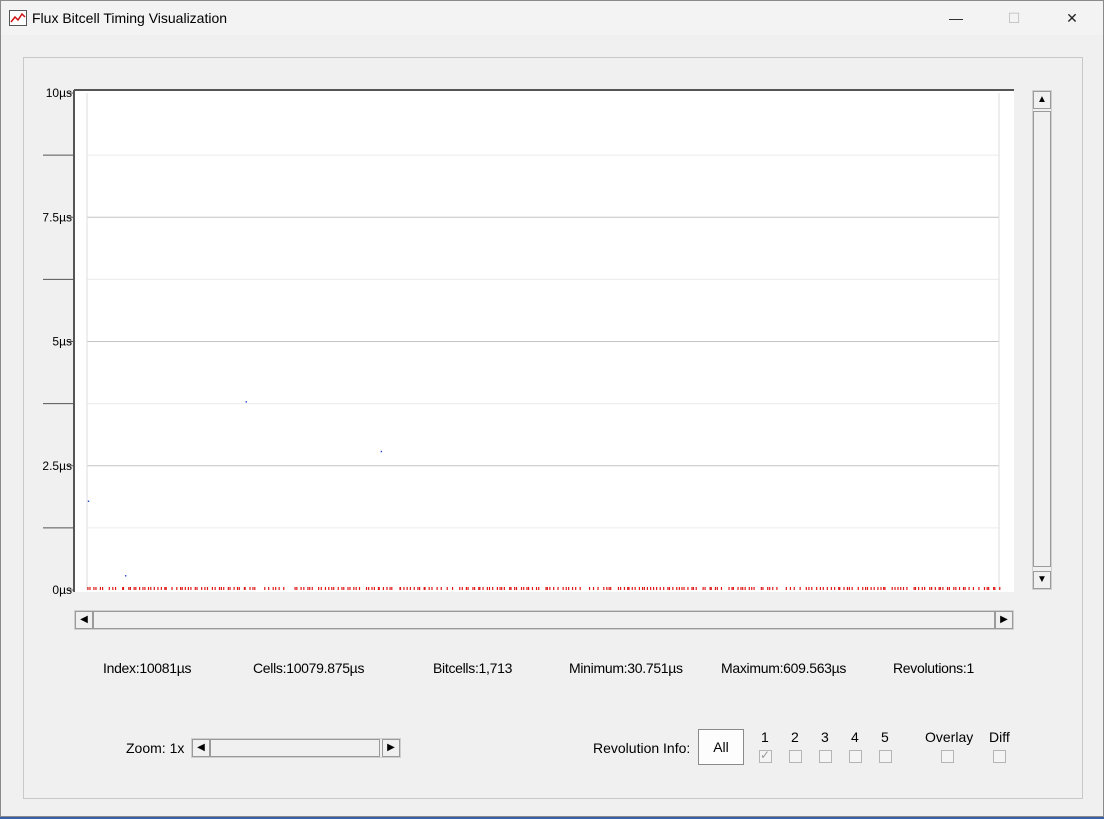 The width and height of the screenshot is (1104, 819). What do you see at coordinates (1004, 620) in the screenshot?
I see `scroll-right-icon: ▶` at bounding box center [1004, 620].